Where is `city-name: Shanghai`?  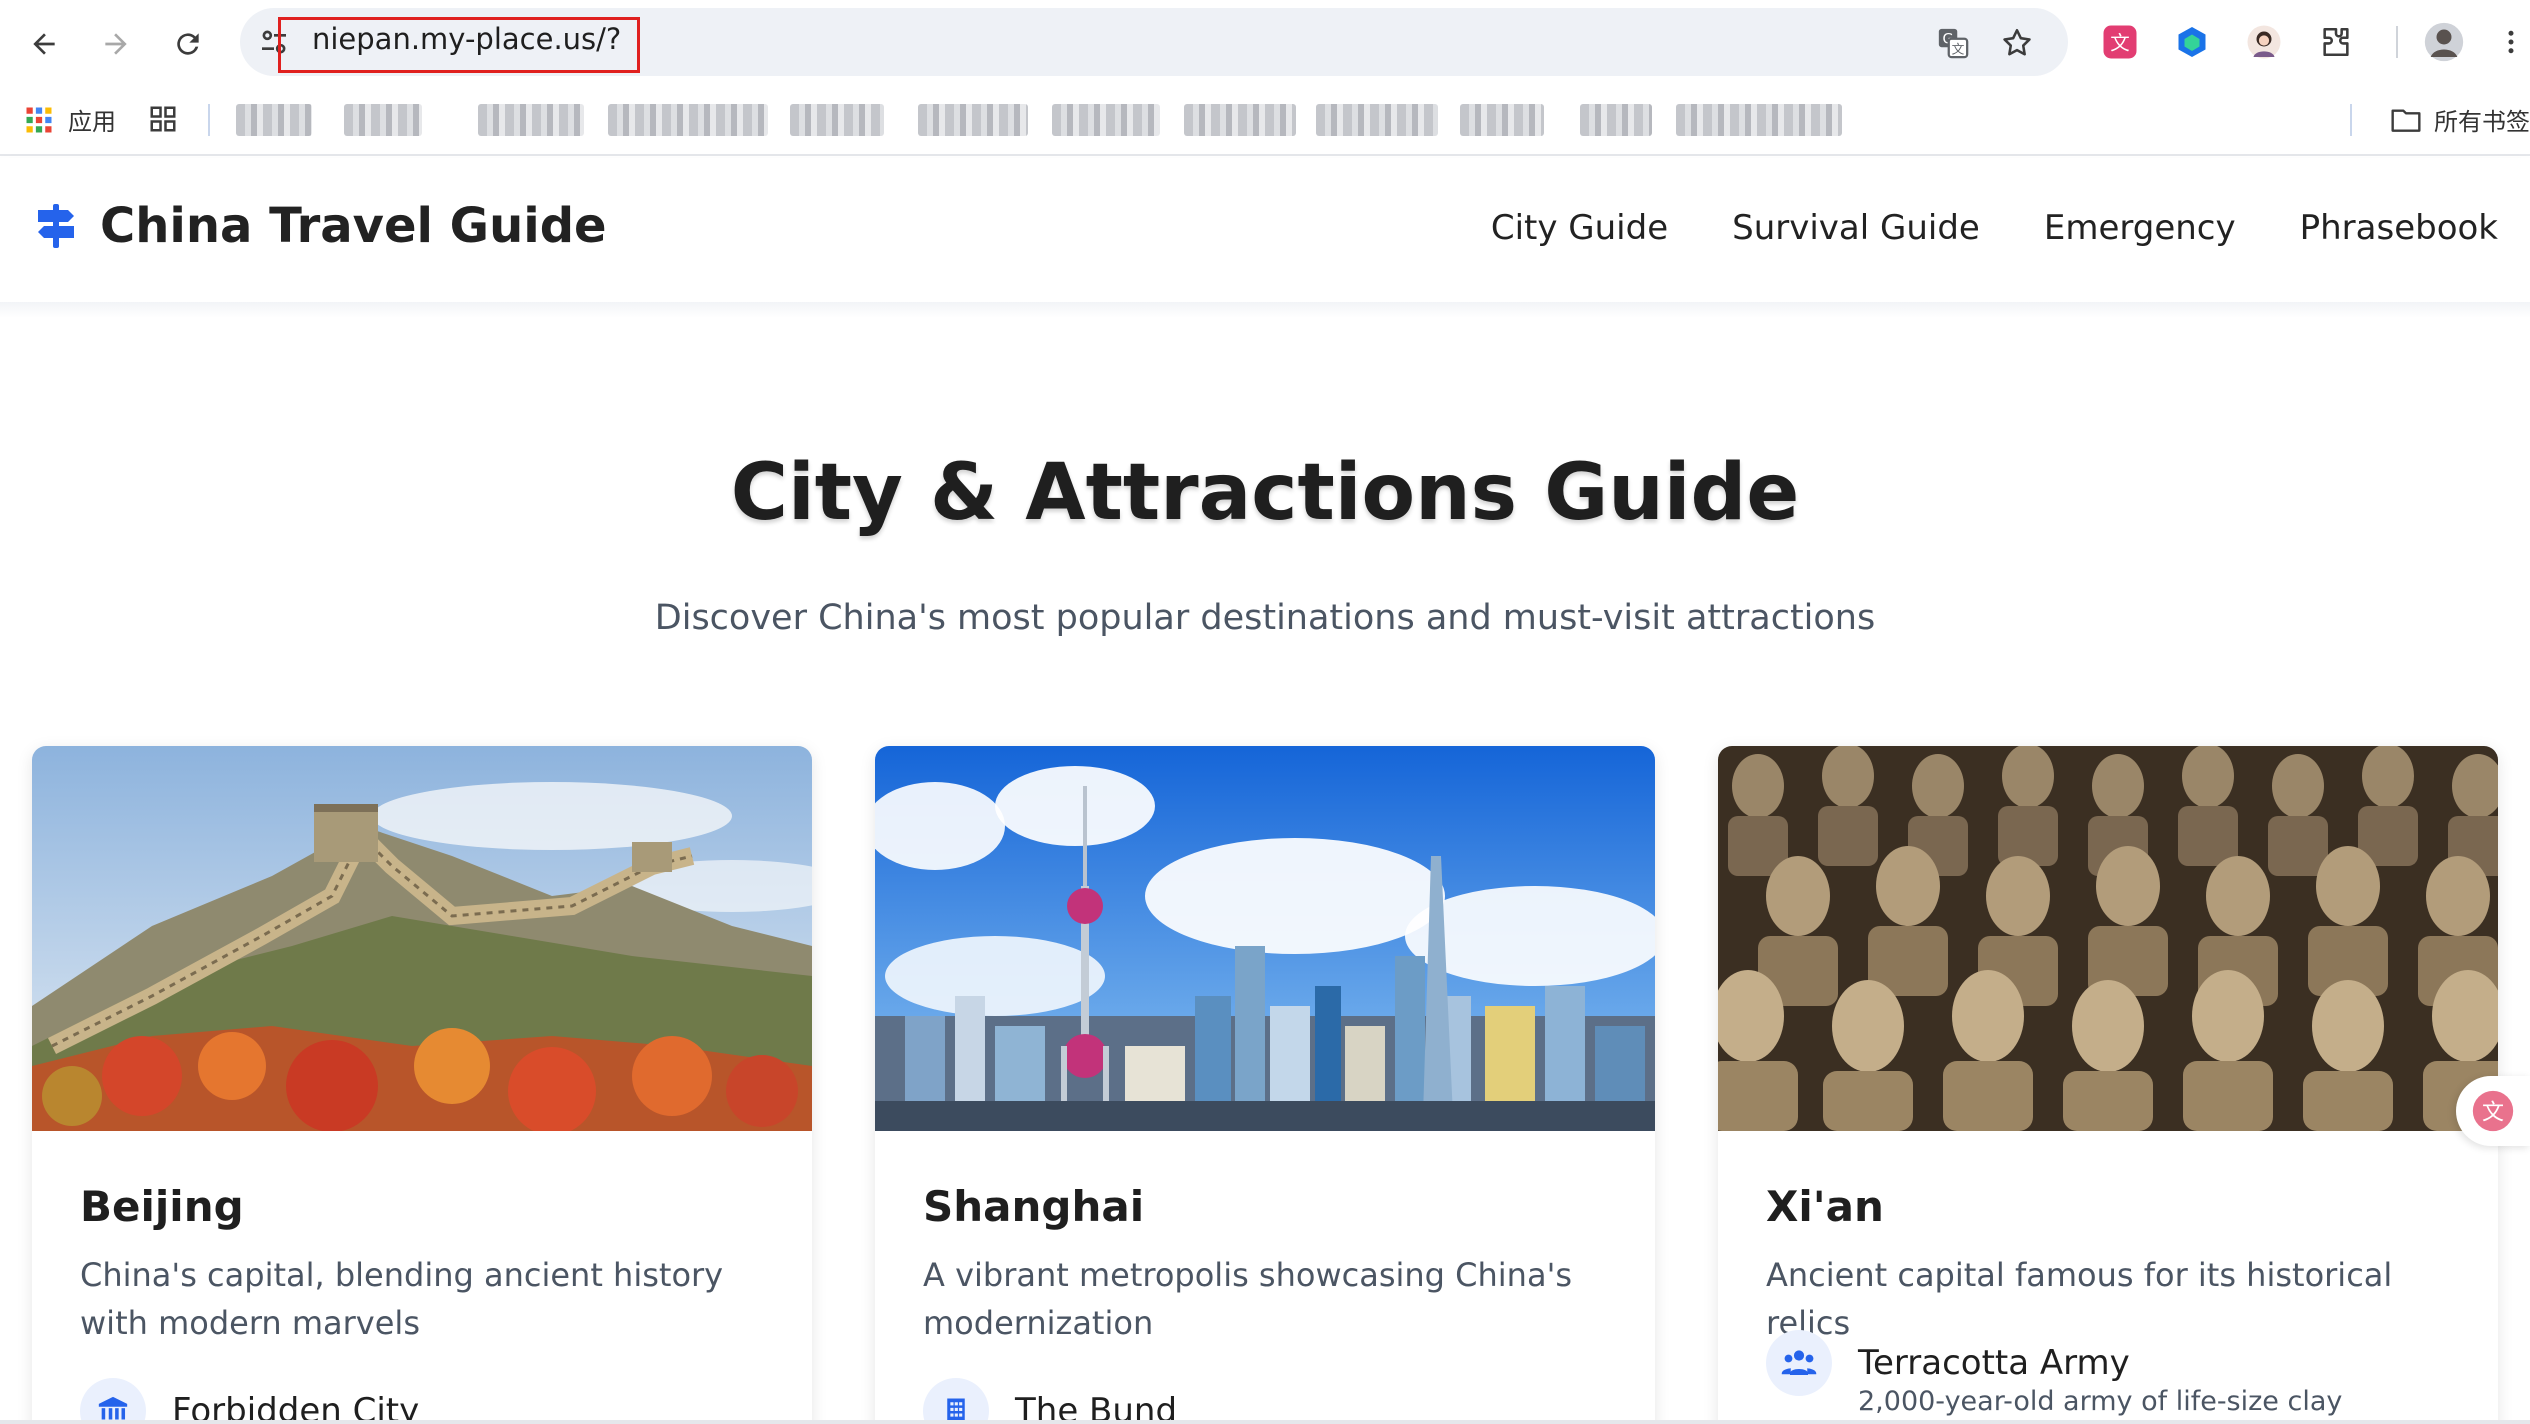
city-name: Shanghai is located at coordinates (1034, 1206).